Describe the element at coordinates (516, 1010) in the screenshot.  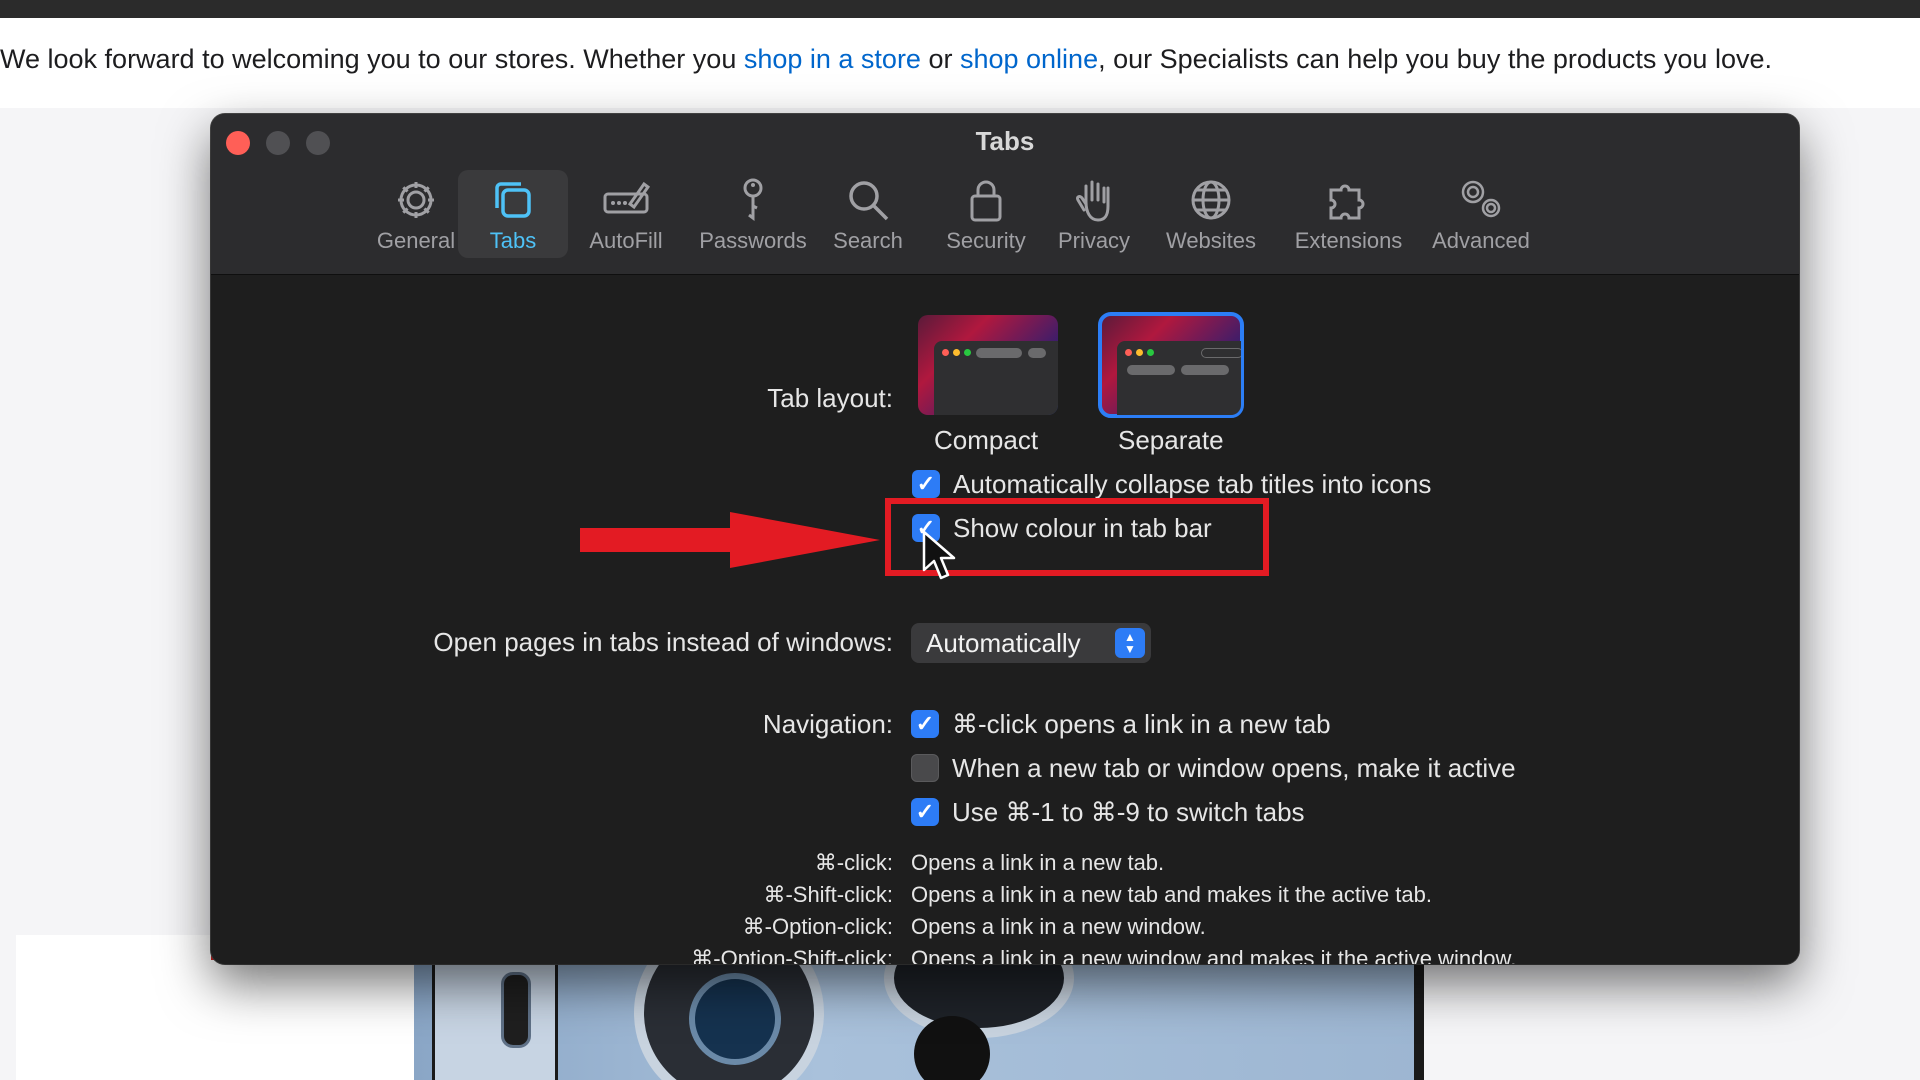
I see `phone-button` at that location.